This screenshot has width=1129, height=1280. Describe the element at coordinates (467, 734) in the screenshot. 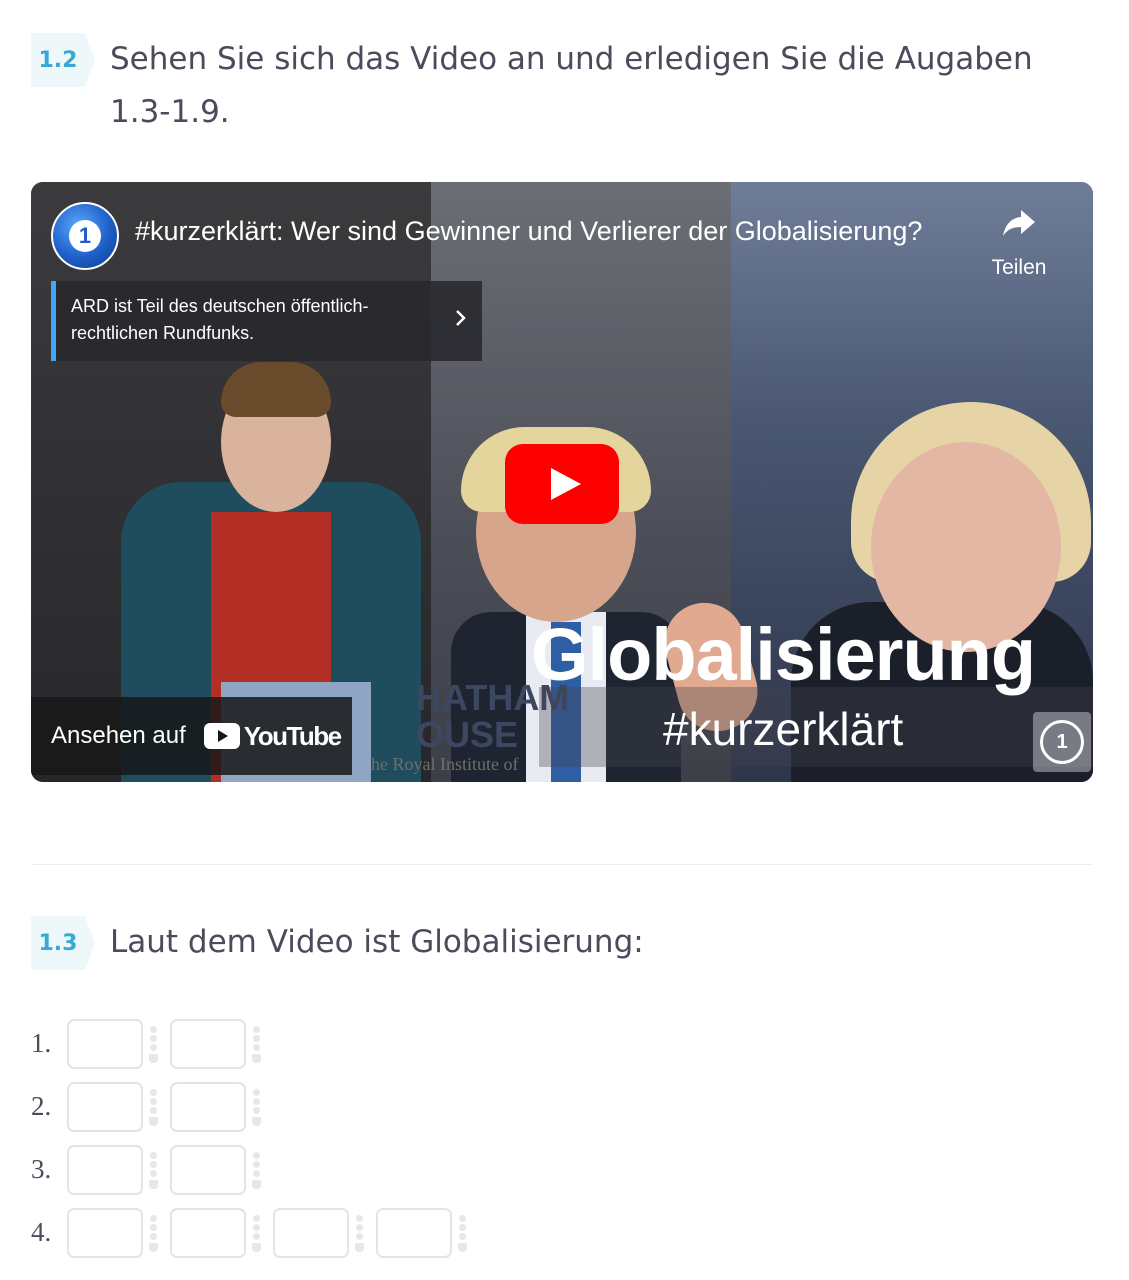

I see `thumbnail-sign-line2: OUSE` at that location.